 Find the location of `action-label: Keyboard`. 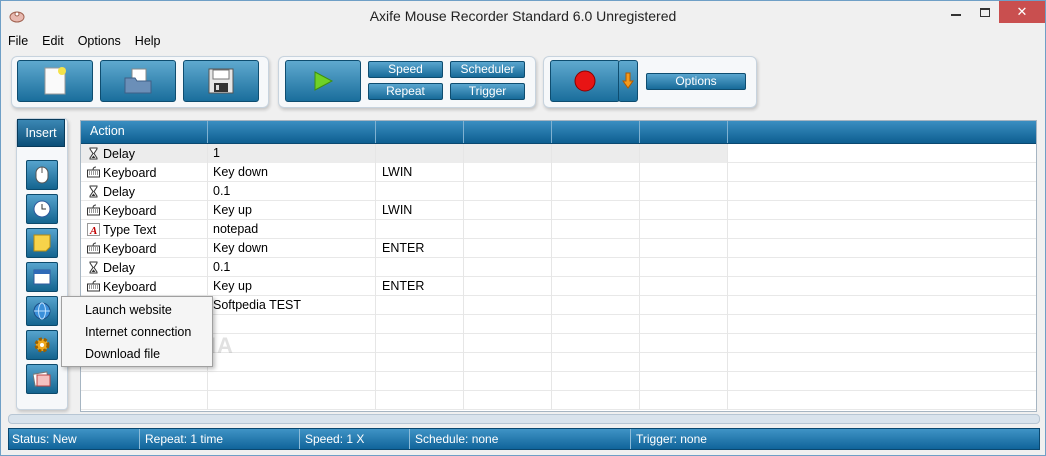

action-label: Keyboard is located at coordinates (130, 210).